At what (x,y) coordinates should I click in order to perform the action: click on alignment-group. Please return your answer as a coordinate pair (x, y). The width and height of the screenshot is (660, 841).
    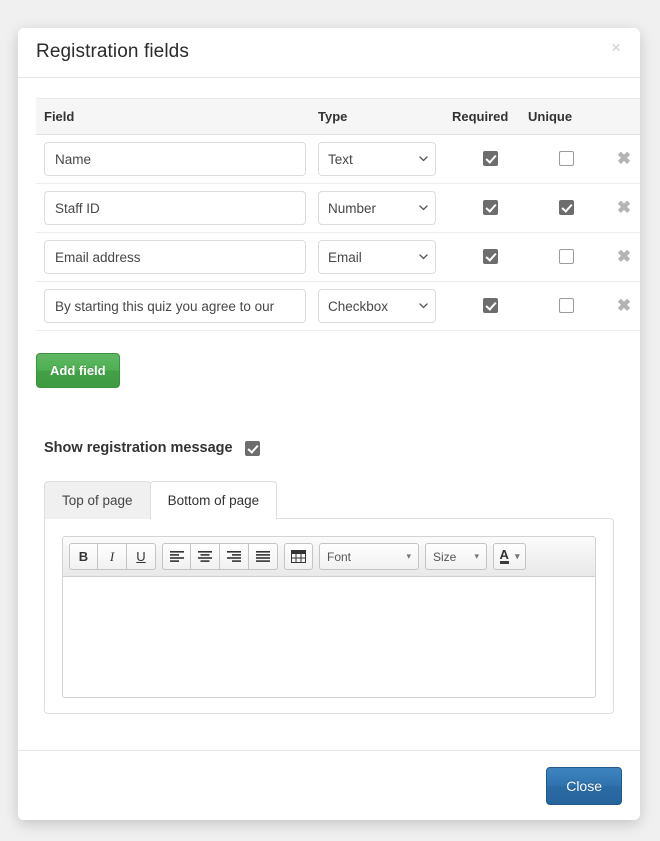
    Looking at the image, I should click on (220, 556).